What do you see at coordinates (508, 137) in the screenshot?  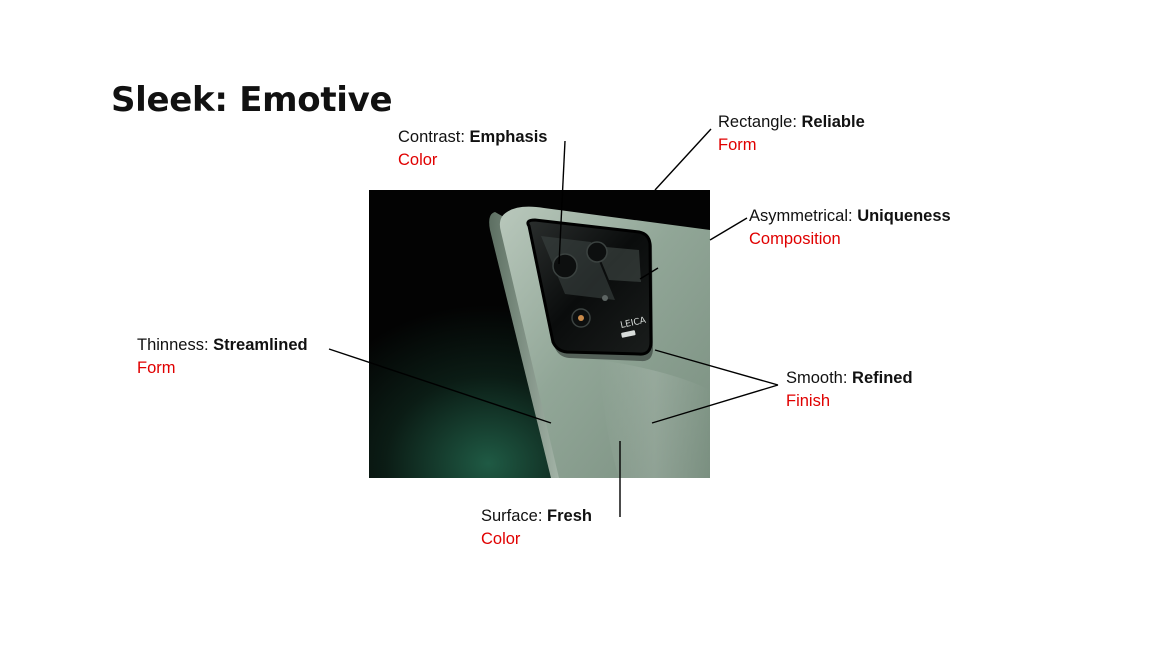 I see `quality-label: Emphasis` at bounding box center [508, 137].